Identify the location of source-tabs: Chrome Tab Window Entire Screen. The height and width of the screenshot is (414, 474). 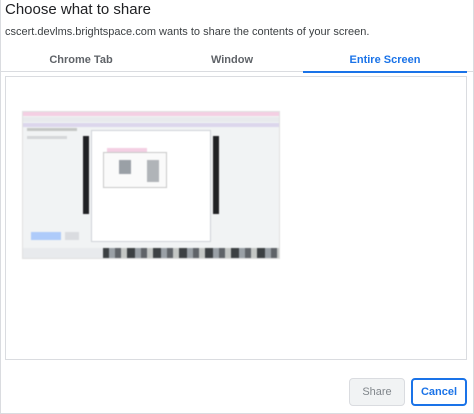
(237, 61).